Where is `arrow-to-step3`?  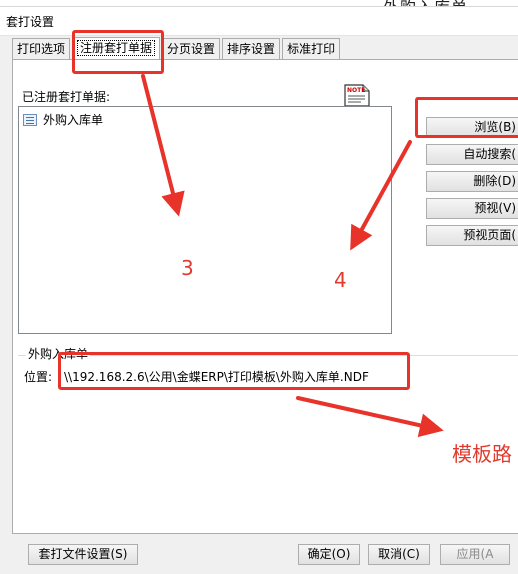 arrow-to-step3 is located at coordinates (163, 145).